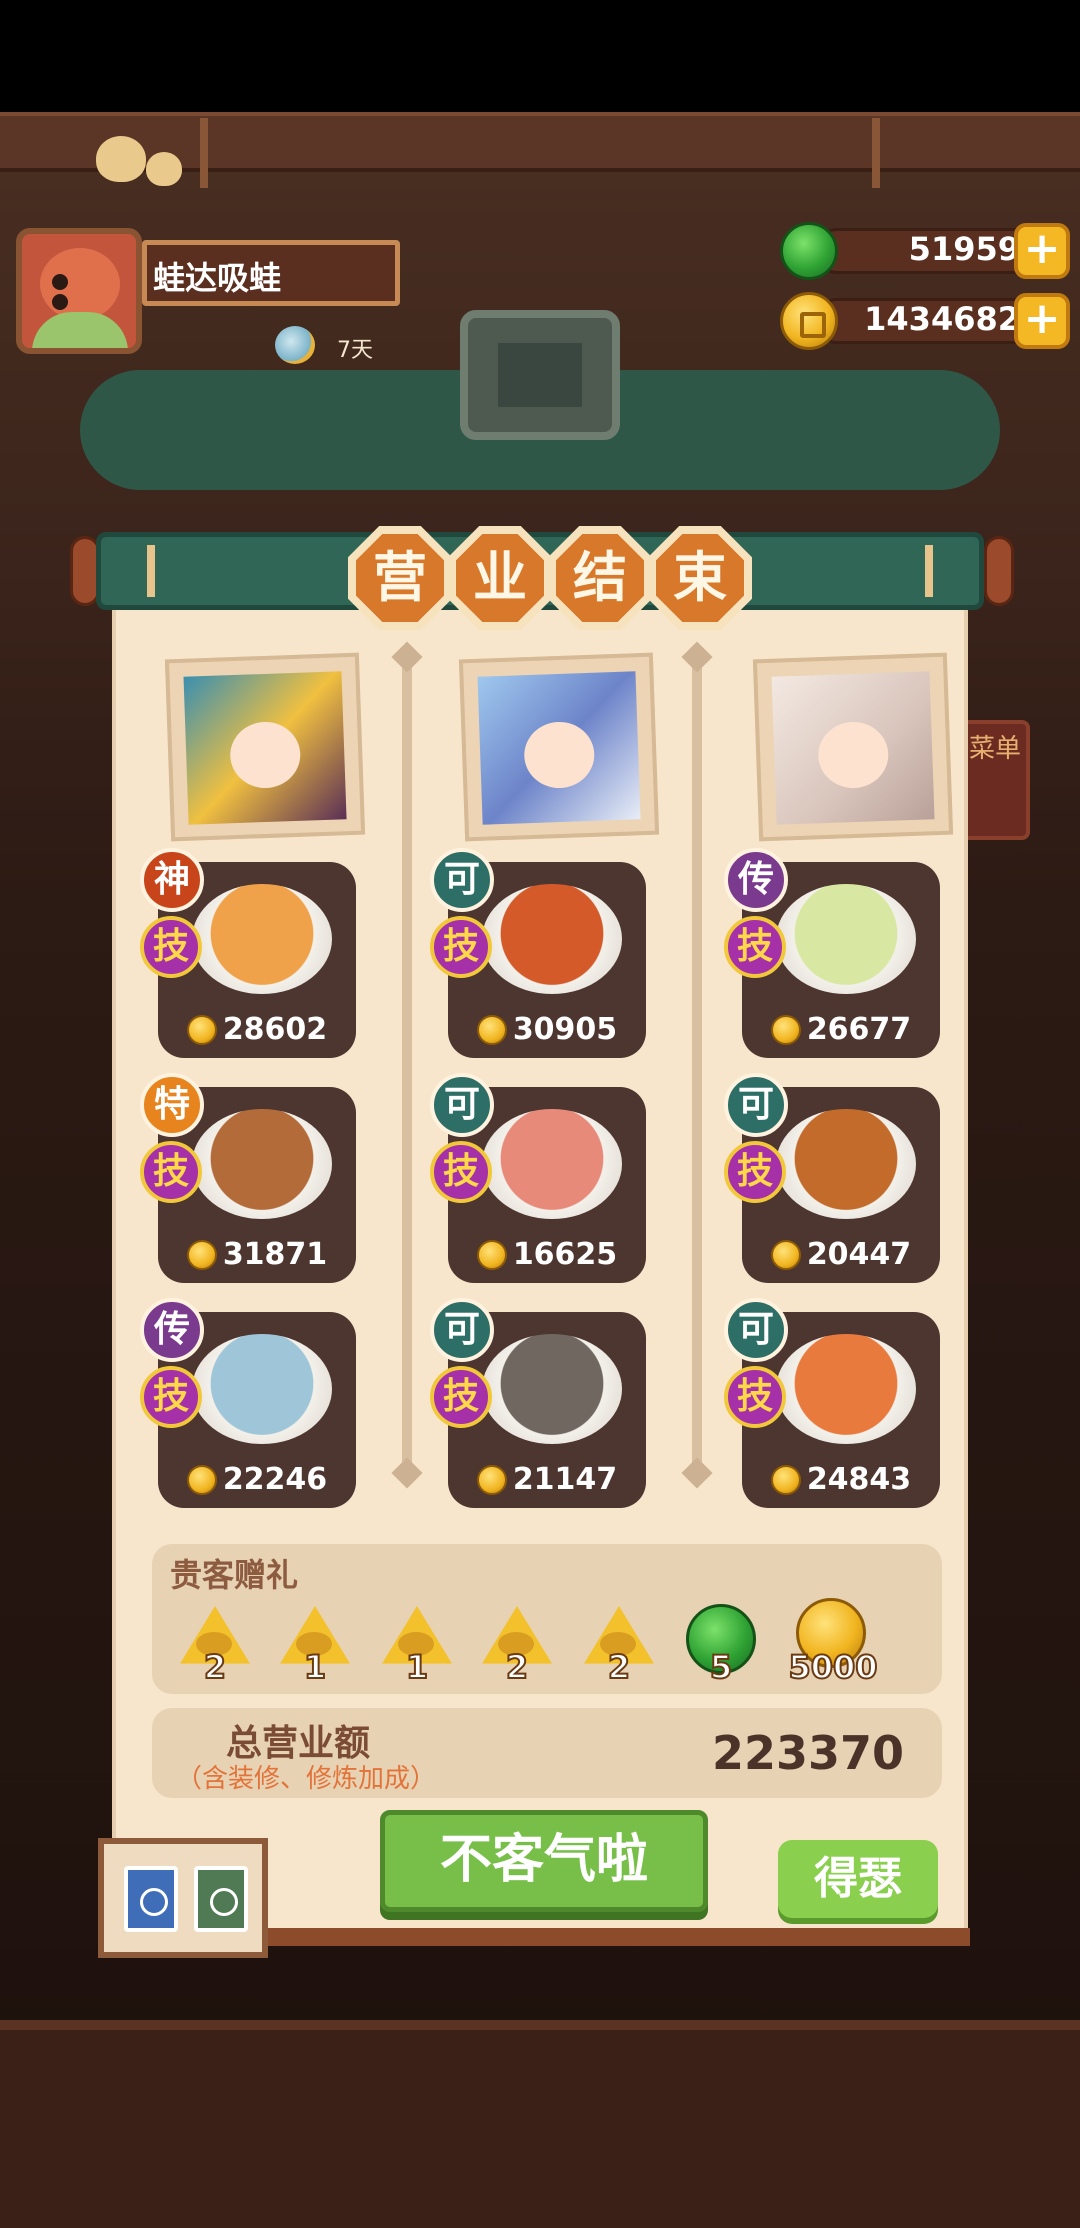  What do you see at coordinates (79, 291) in the screenshot?
I see `player-avatar` at bounding box center [79, 291].